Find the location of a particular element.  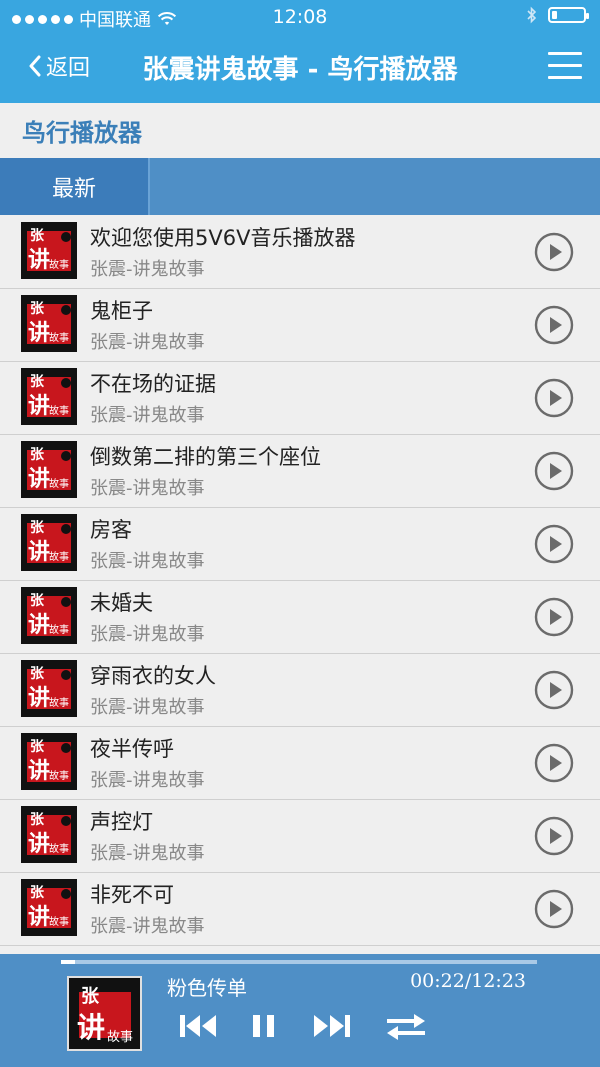

track-row: 张讲故事 不在场的证据 张震-讲鬼故事 is located at coordinates (300, 398).